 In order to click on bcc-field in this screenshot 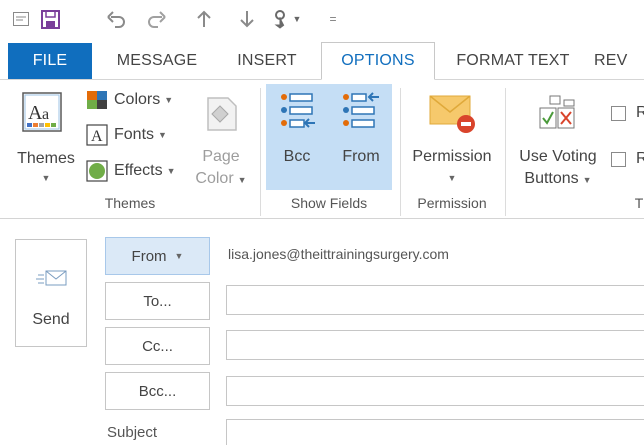, I will do `click(435, 391)`.